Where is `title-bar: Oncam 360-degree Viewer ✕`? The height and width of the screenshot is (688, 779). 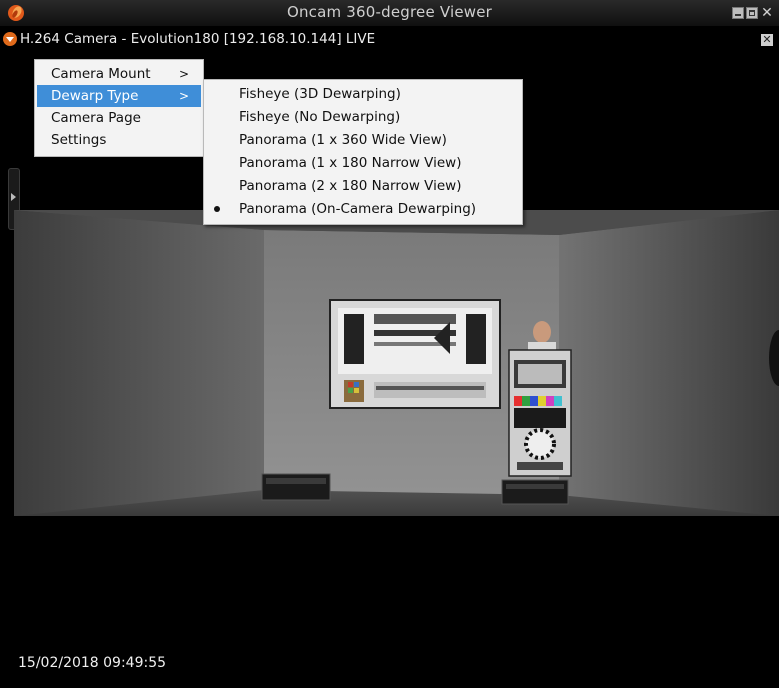 title-bar: Oncam 360-degree Viewer ✕ is located at coordinates (389, 13).